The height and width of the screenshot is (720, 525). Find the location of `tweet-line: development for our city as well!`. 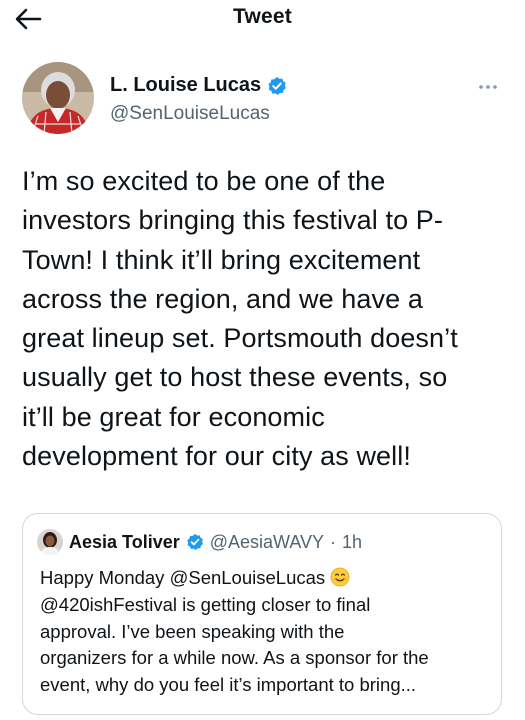

tweet-line: development for our city as well! is located at coordinates (216, 456).